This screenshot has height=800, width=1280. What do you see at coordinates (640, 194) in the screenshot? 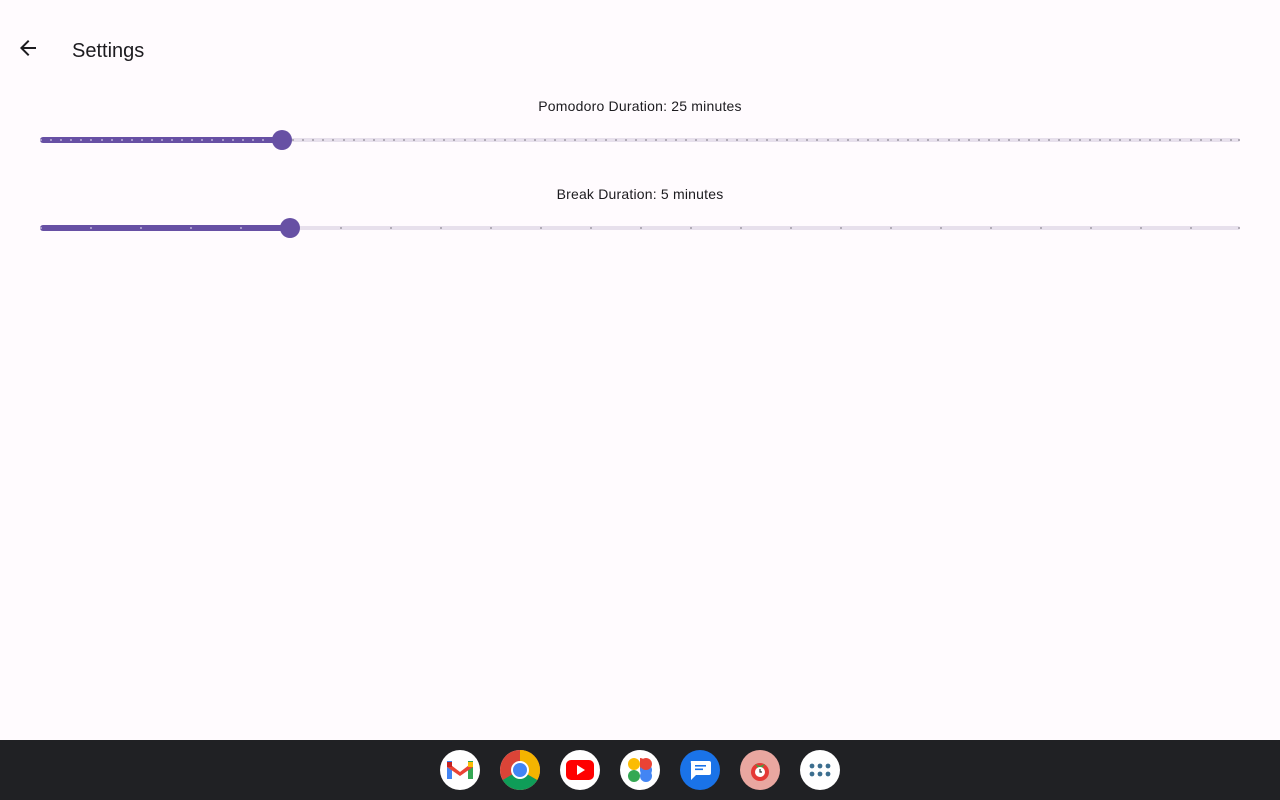
I see `break-duration-label: Break Duration: 5 minutes` at bounding box center [640, 194].